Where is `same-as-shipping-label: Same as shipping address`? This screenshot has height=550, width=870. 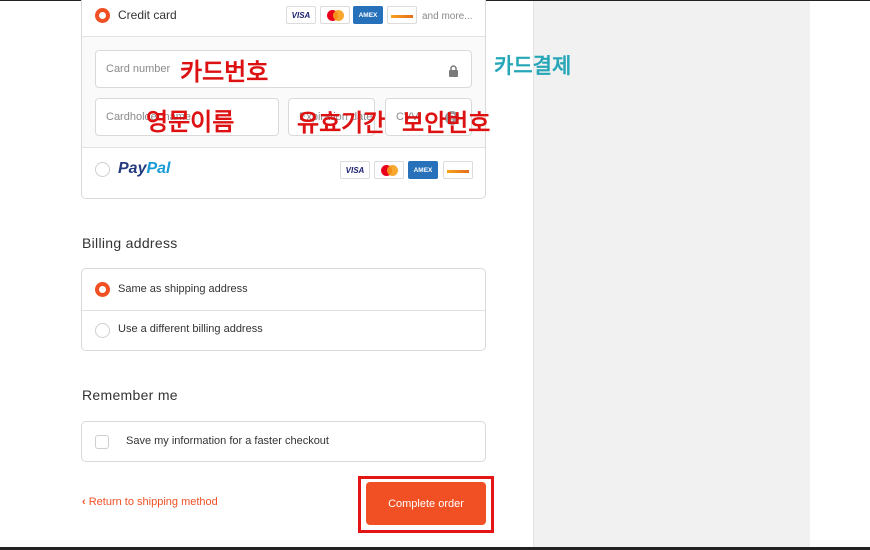
same-as-shipping-label: Same as shipping address is located at coordinates (183, 289).